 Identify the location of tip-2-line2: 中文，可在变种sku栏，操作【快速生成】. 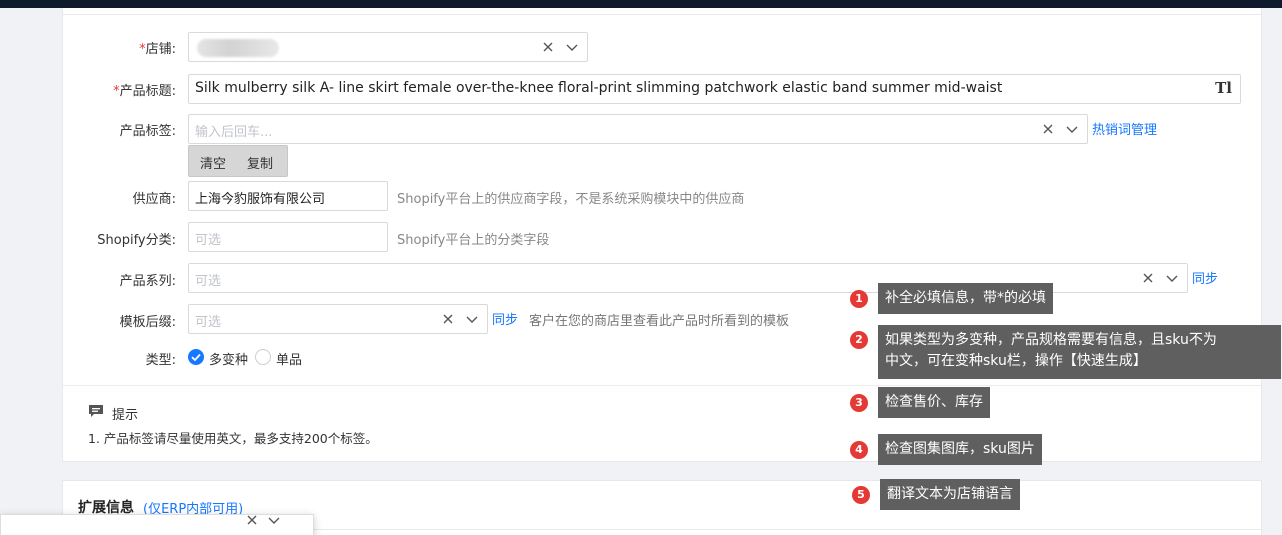
(1016, 361).